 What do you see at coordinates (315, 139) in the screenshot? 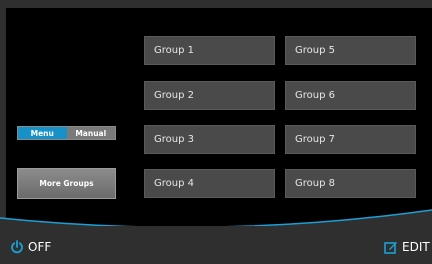
I see `group-label: Group 7` at bounding box center [315, 139].